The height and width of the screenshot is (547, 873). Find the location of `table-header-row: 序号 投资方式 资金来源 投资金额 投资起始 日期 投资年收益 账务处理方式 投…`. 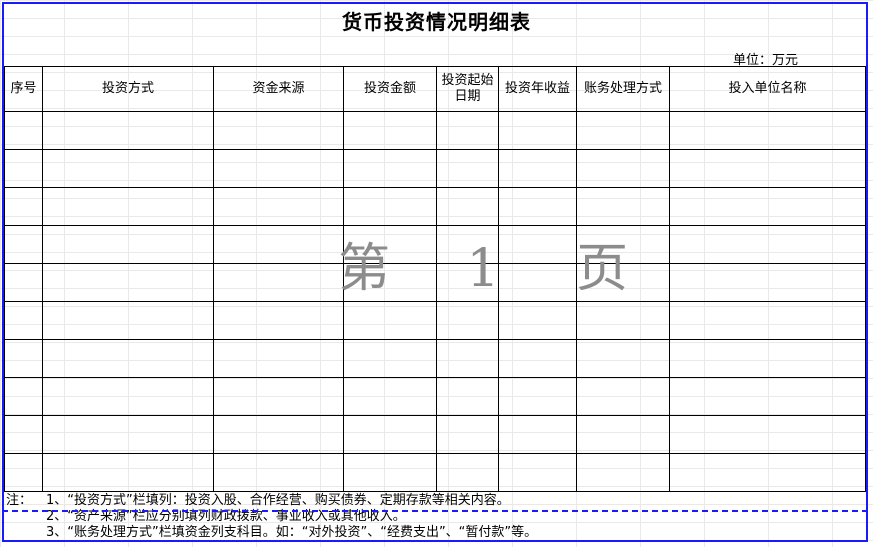

table-header-row: 序号 投资方式 资金来源 投资金额 投资起始 日期 投资年收益 账务处理方式 投… is located at coordinates (435, 89).